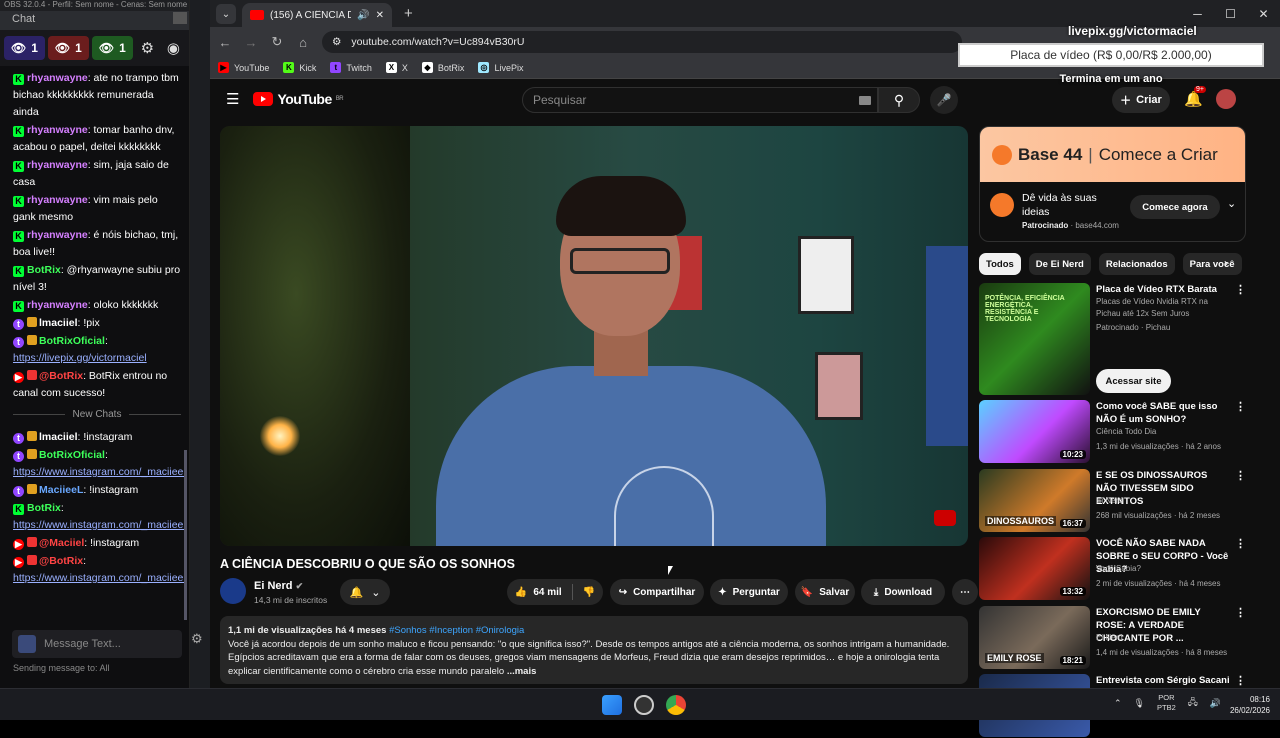  I want to click on reload-icon: ↻, so click(277, 42).